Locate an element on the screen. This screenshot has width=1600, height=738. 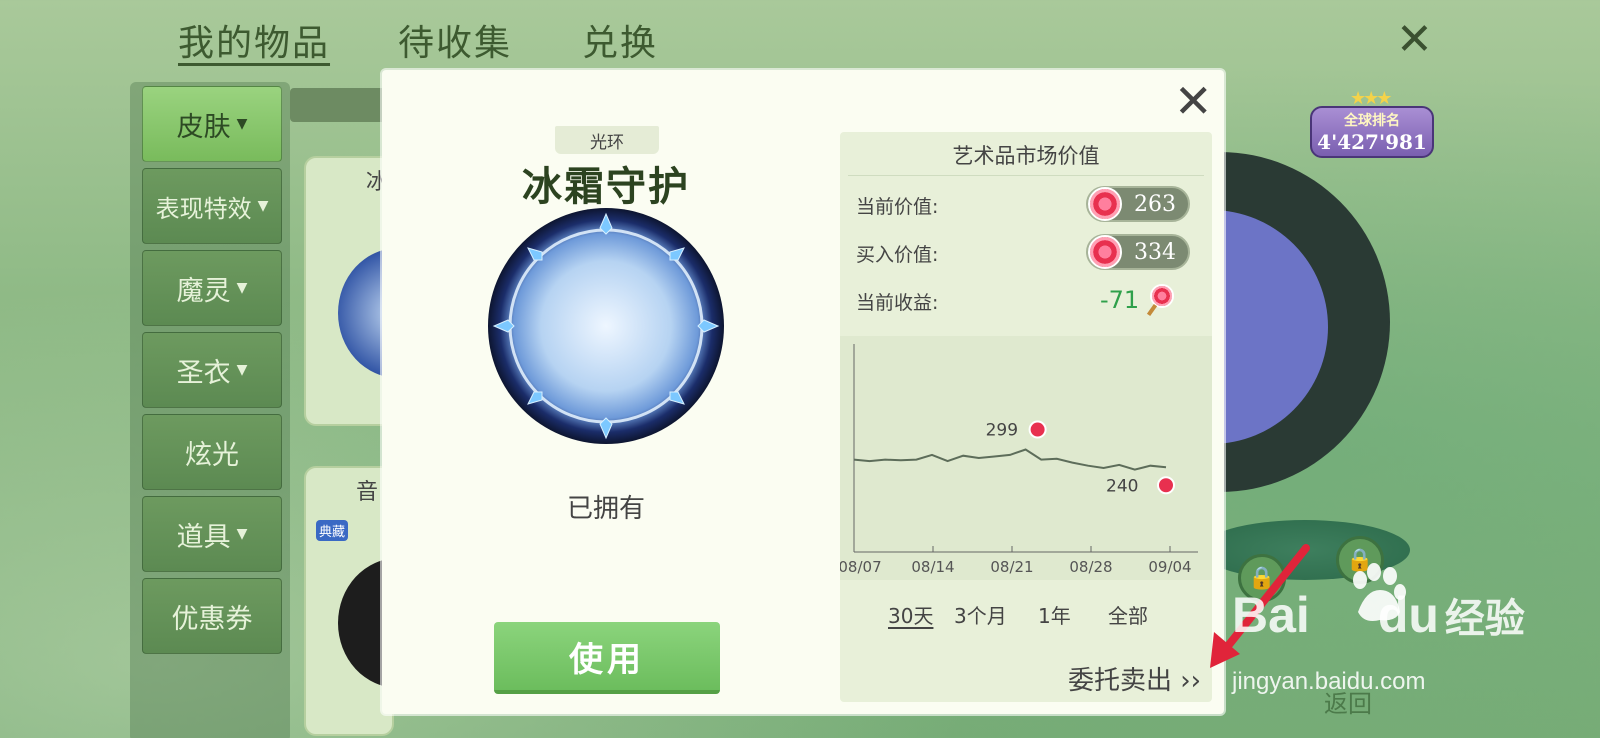
tab-exchange: 兑换 is located at coordinates (620, 40).